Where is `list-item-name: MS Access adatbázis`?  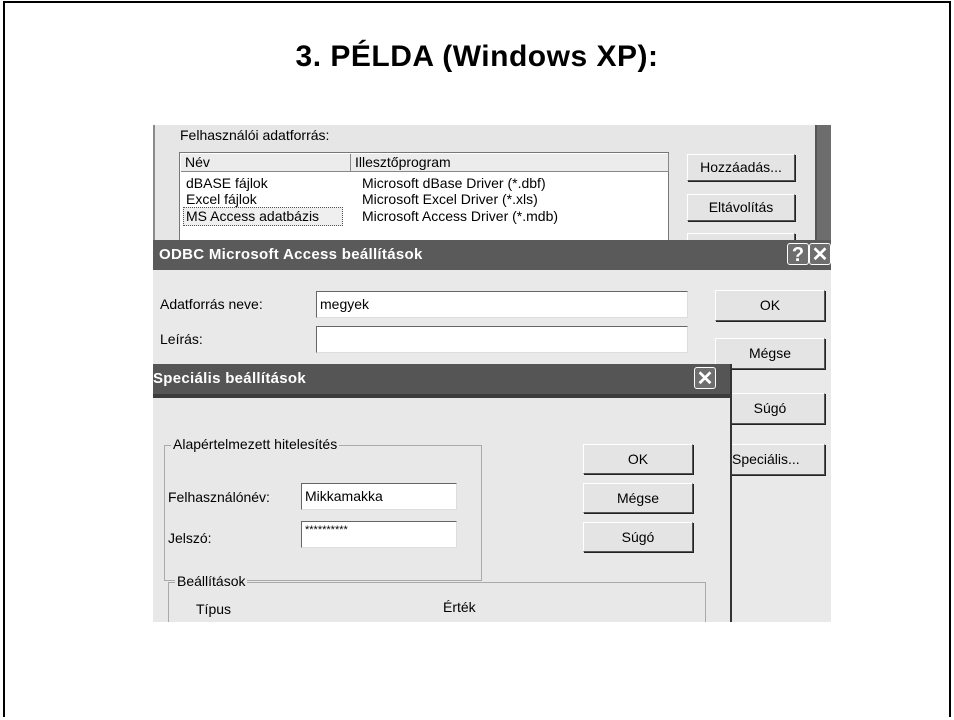 list-item-name: MS Access adatbázis is located at coordinates (252, 216).